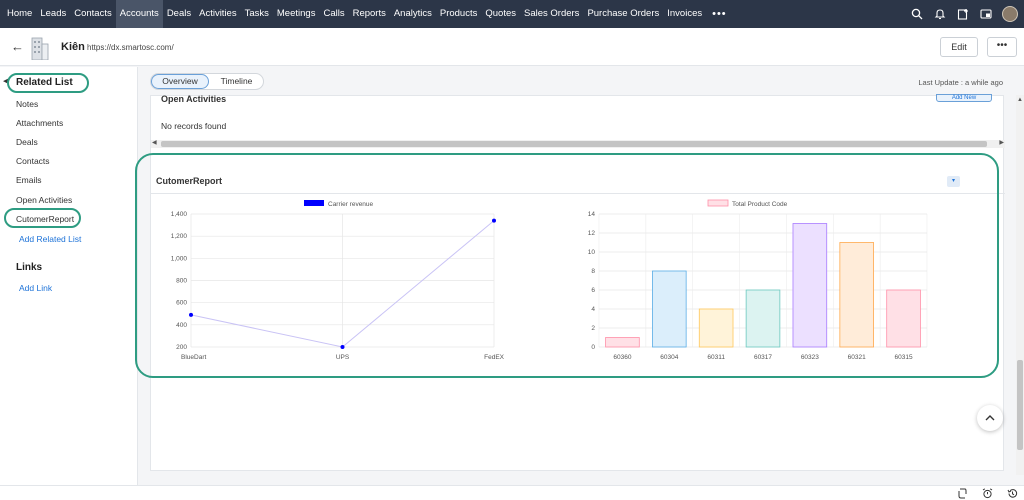 The image size is (1024, 500). What do you see at coordinates (40, 47) in the screenshot?
I see `account-building-icon` at bounding box center [40, 47].